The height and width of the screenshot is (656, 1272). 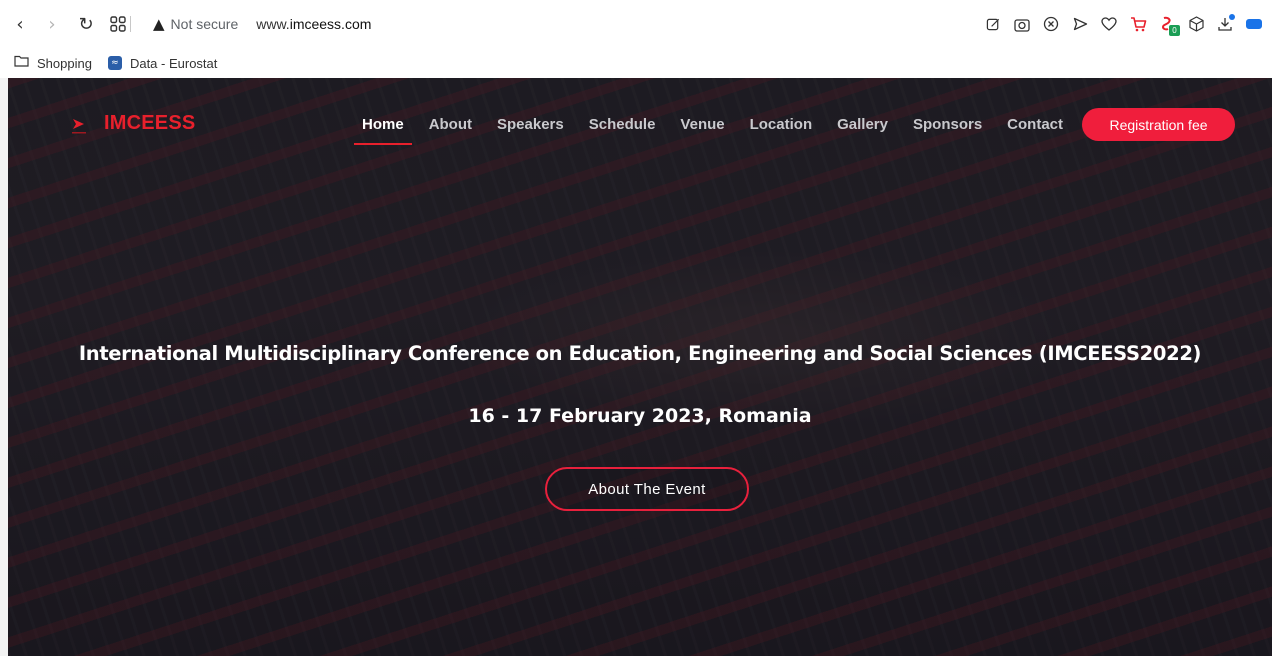 I want to click on address-bar: ▲ Not secure www. imceess.com, so click(x=262, y=24).